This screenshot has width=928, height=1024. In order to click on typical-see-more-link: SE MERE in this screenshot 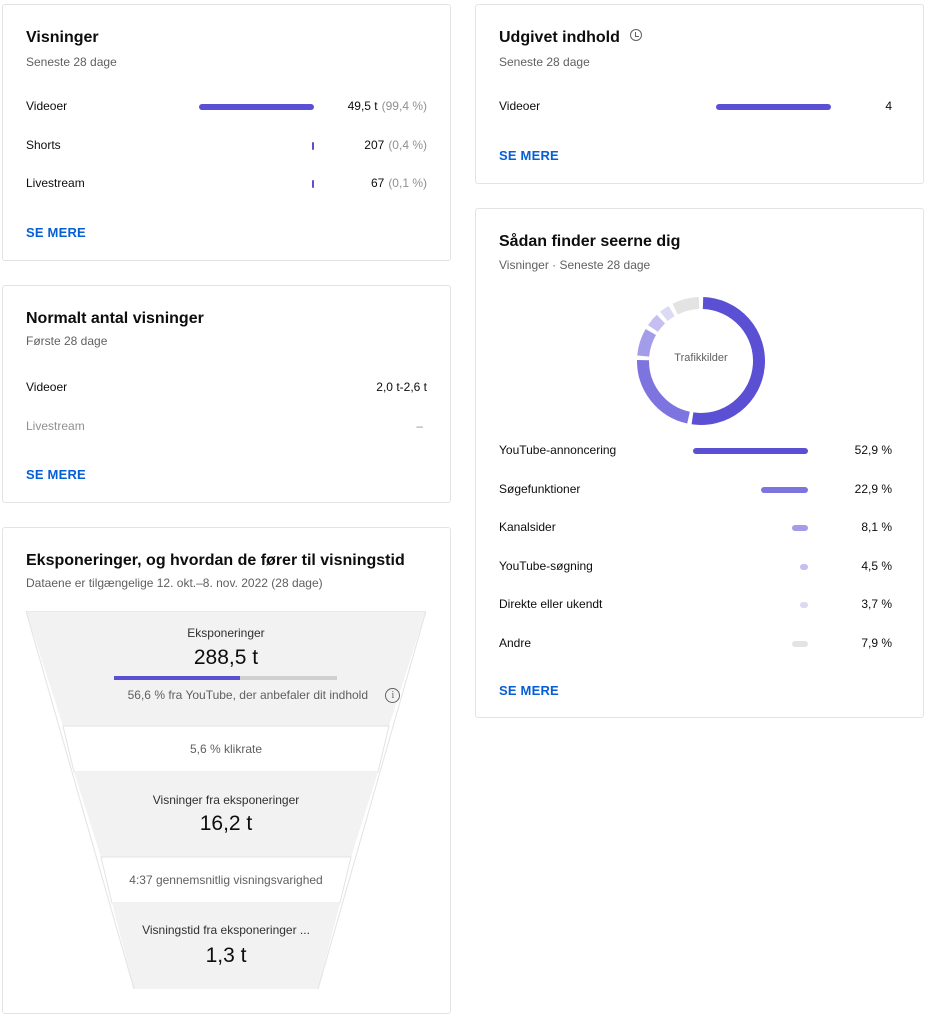, I will do `click(56, 474)`.